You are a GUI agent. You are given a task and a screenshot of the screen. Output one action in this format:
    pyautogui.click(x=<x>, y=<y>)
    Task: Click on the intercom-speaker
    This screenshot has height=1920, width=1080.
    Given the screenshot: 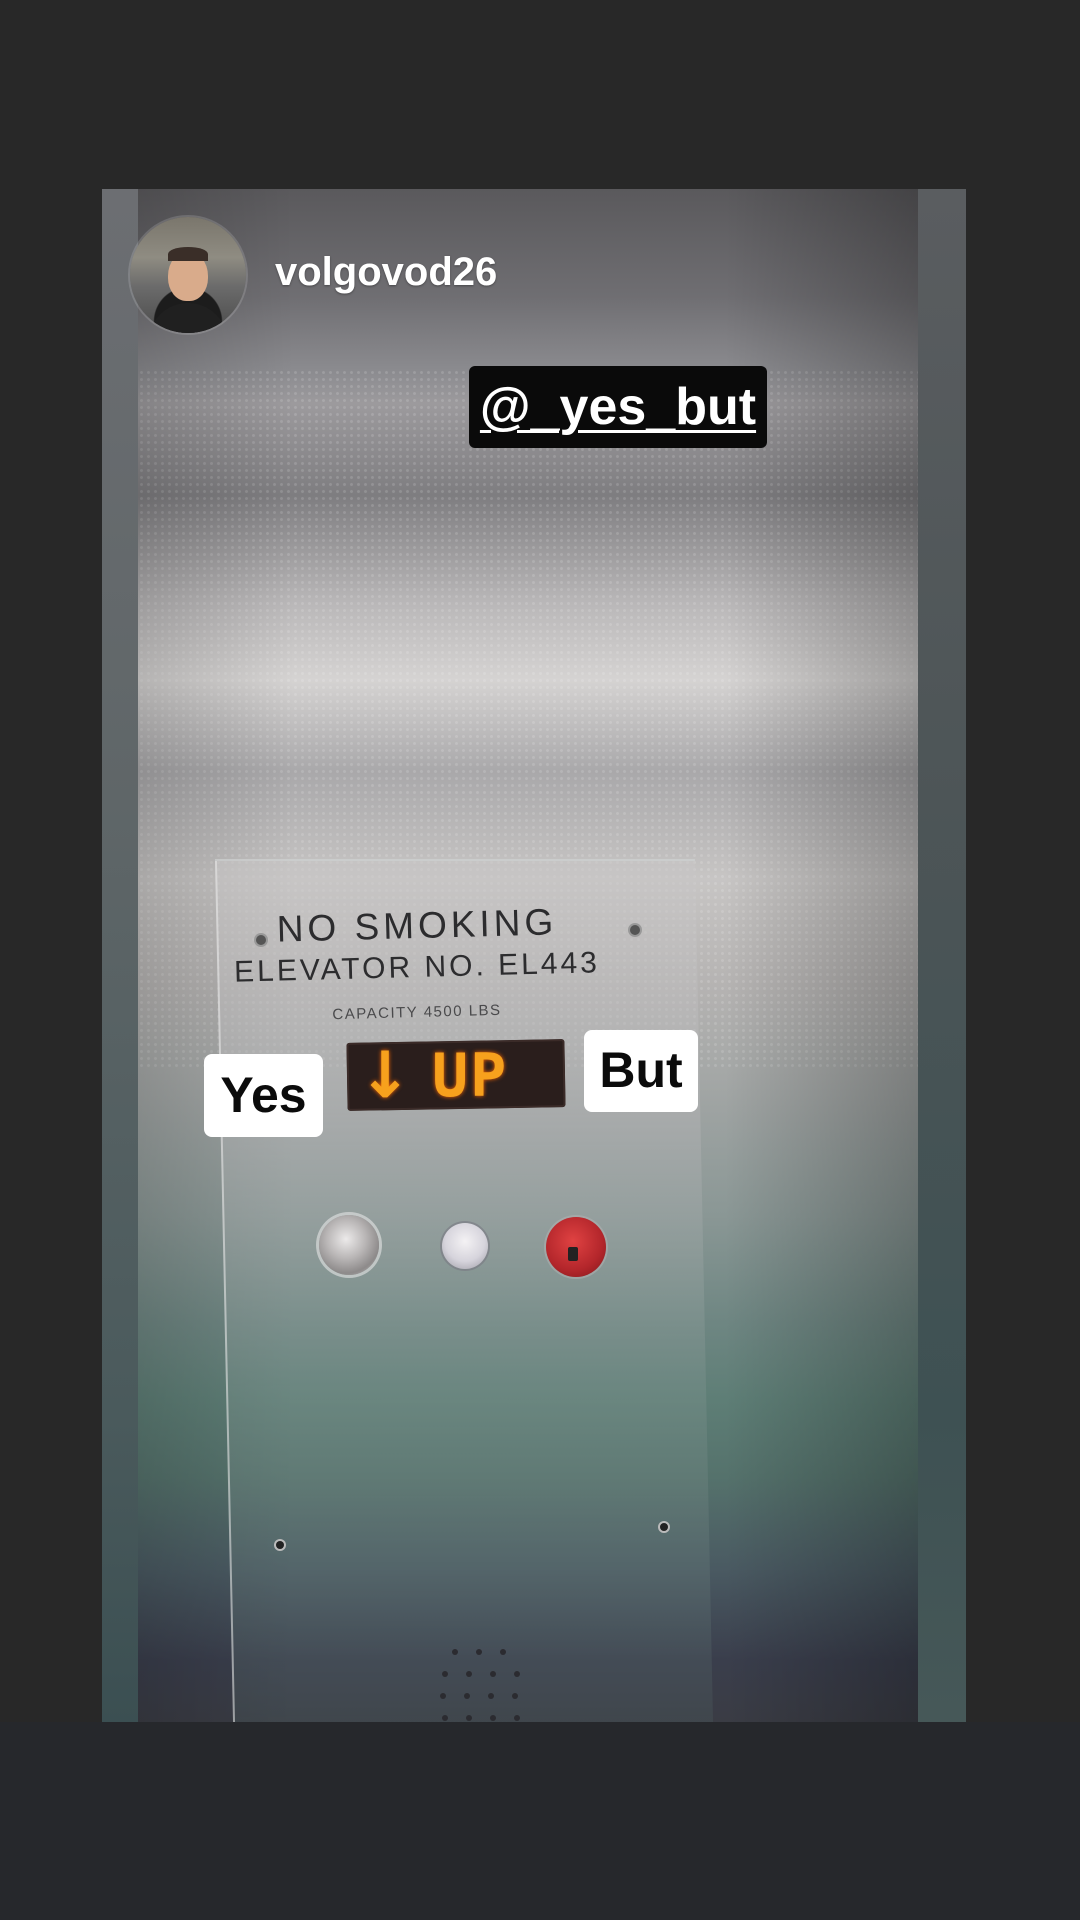 What is the action you would take?
    pyautogui.click(x=477, y=1685)
    